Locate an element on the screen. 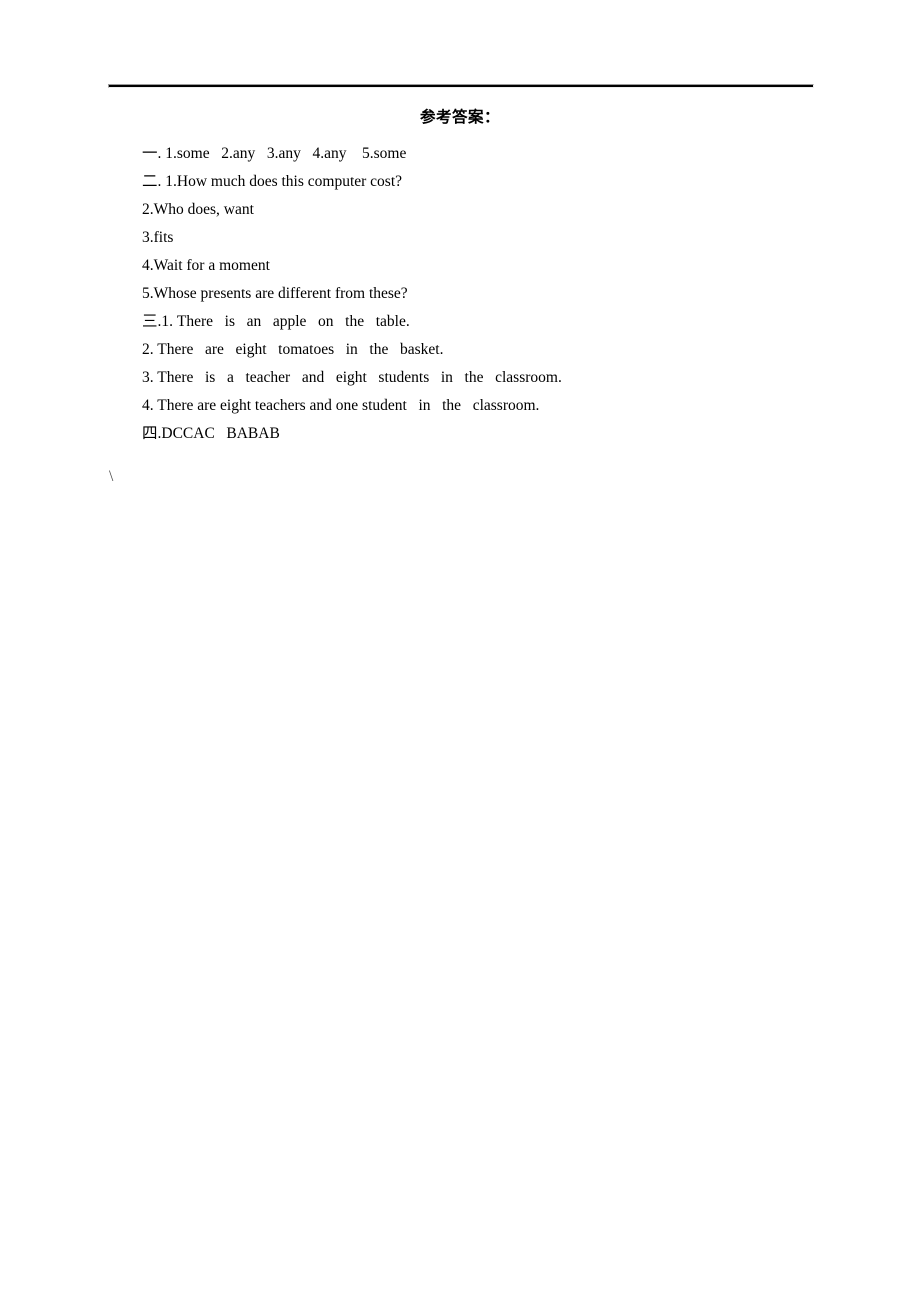 This screenshot has height=1302, width=920. answer-line-section-2-4: 4.Wait for a moment is located at coordinates (206, 265).